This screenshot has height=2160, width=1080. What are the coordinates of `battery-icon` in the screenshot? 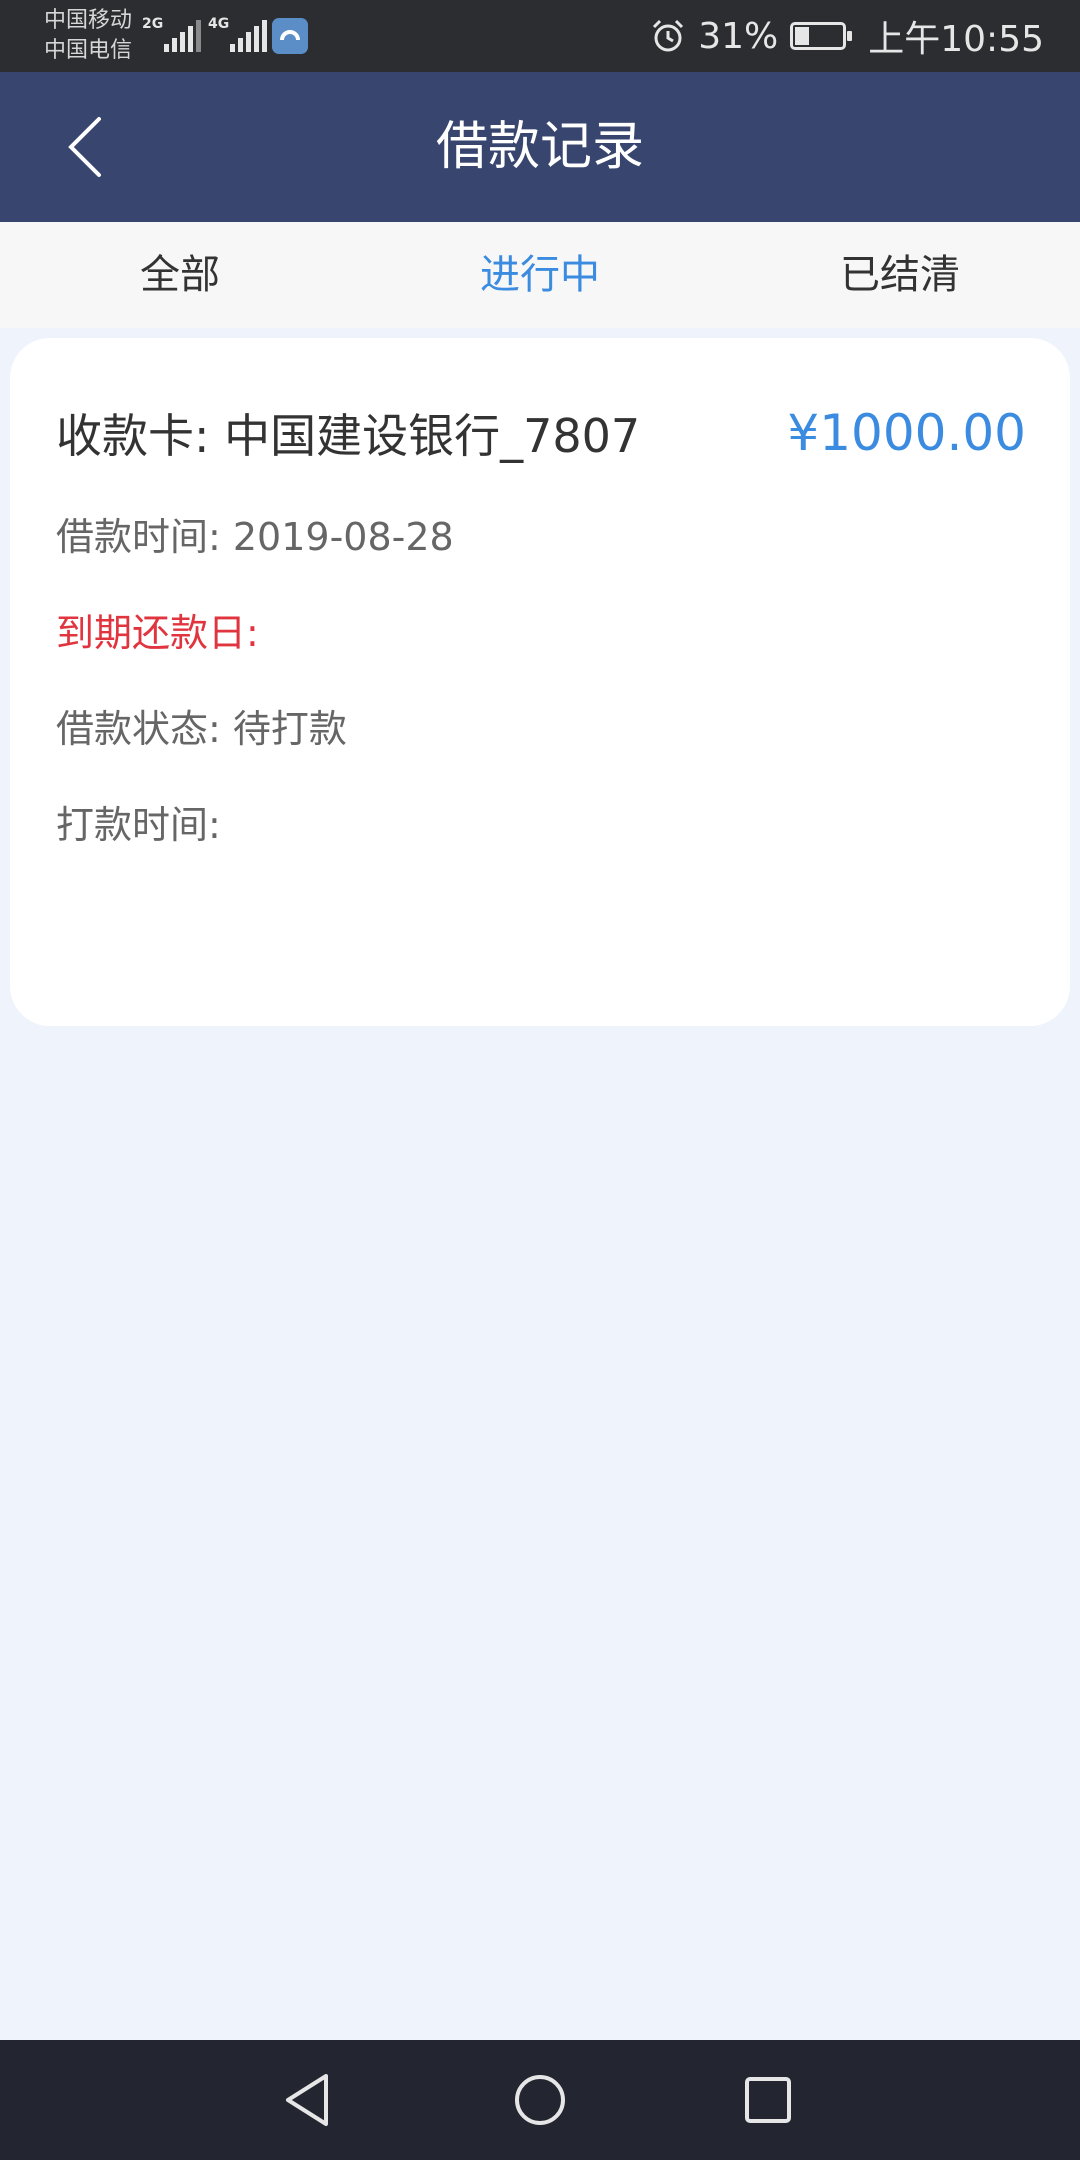 It's located at (821, 36).